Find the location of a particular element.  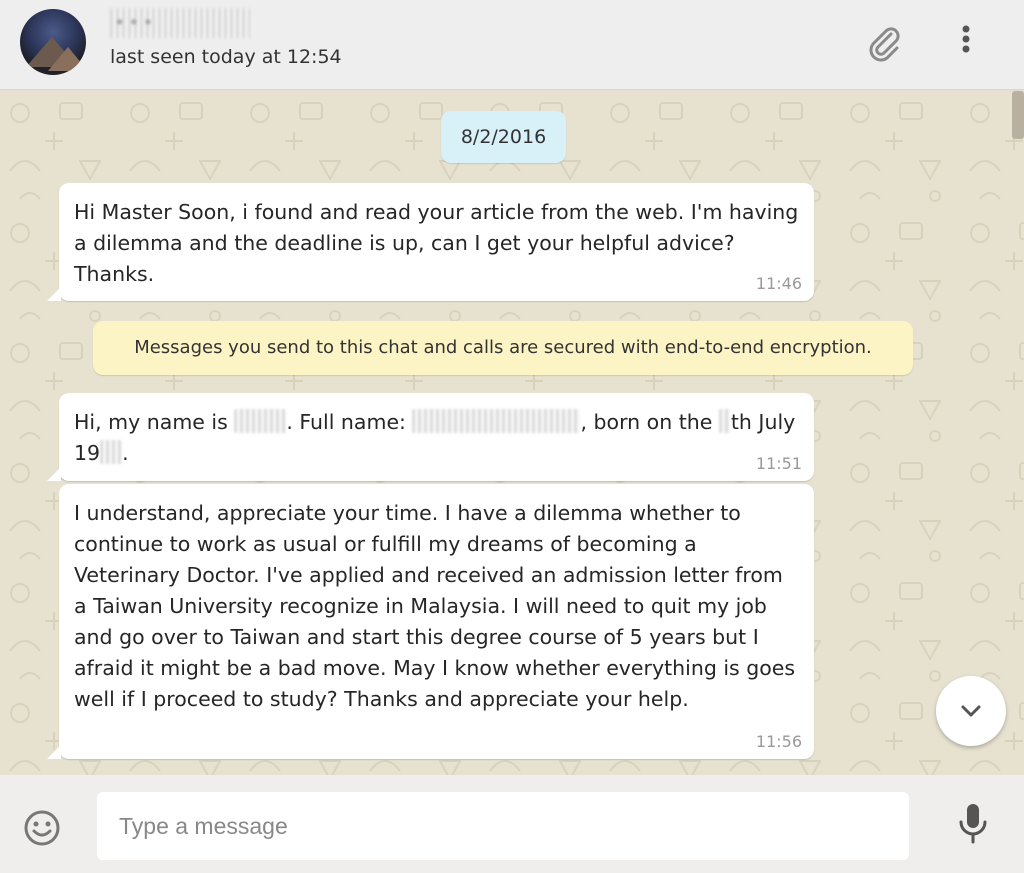

attach-button is located at coordinates (884, 42).